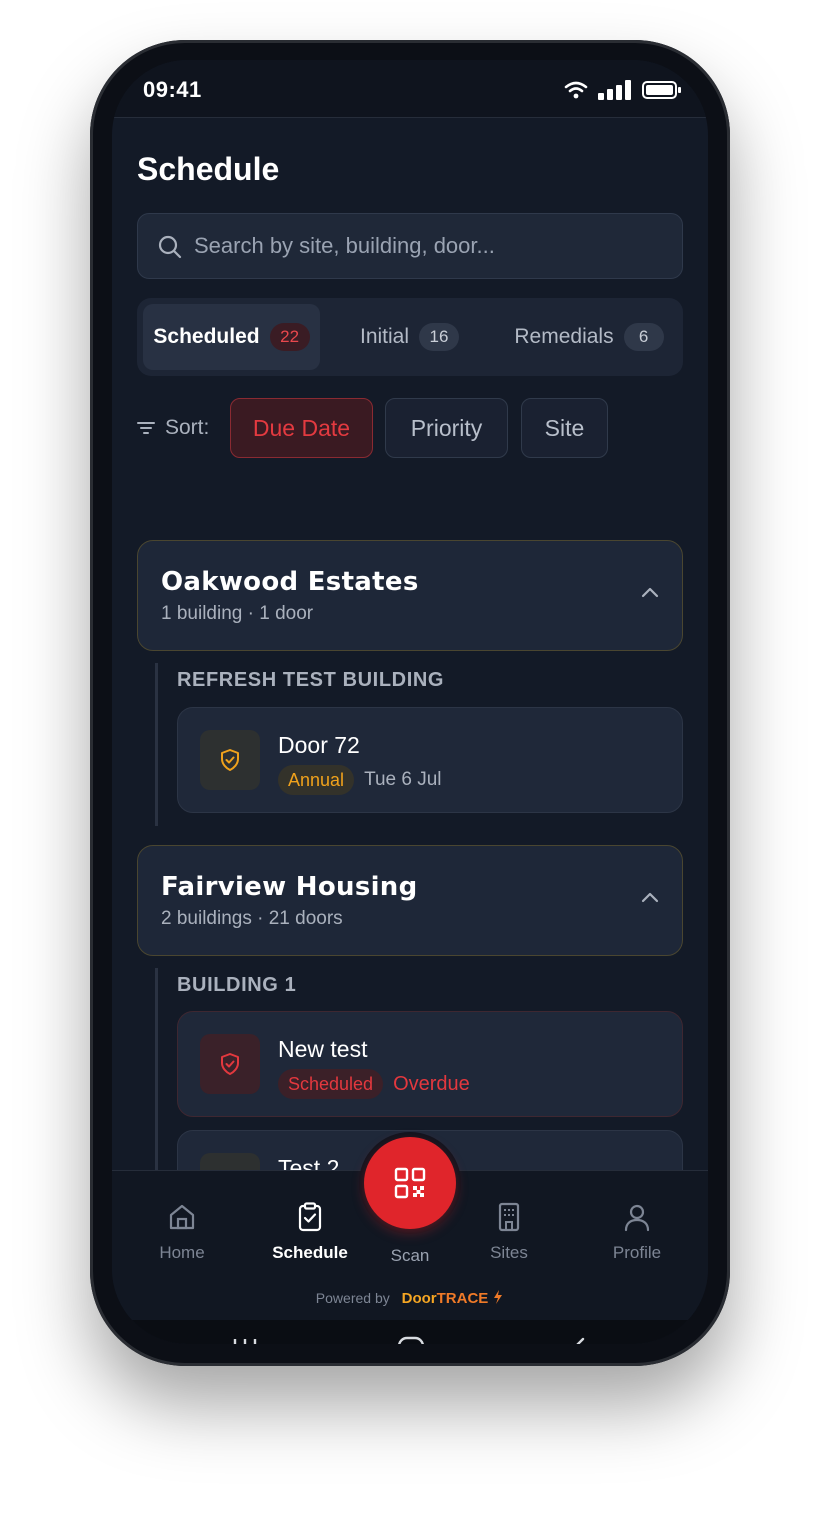 This screenshot has height=1525, width=820. I want to click on recent-apps-icon, so click(245, 1340).